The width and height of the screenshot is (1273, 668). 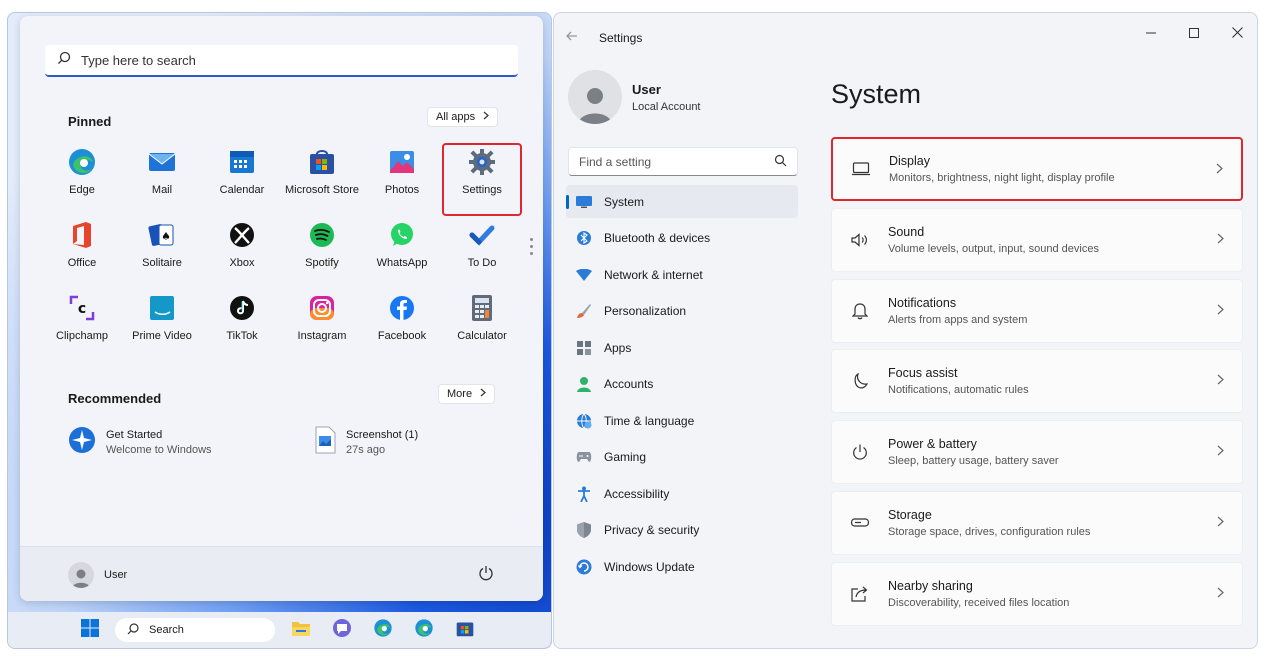 I want to click on taskbar-store, so click(x=465, y=630).